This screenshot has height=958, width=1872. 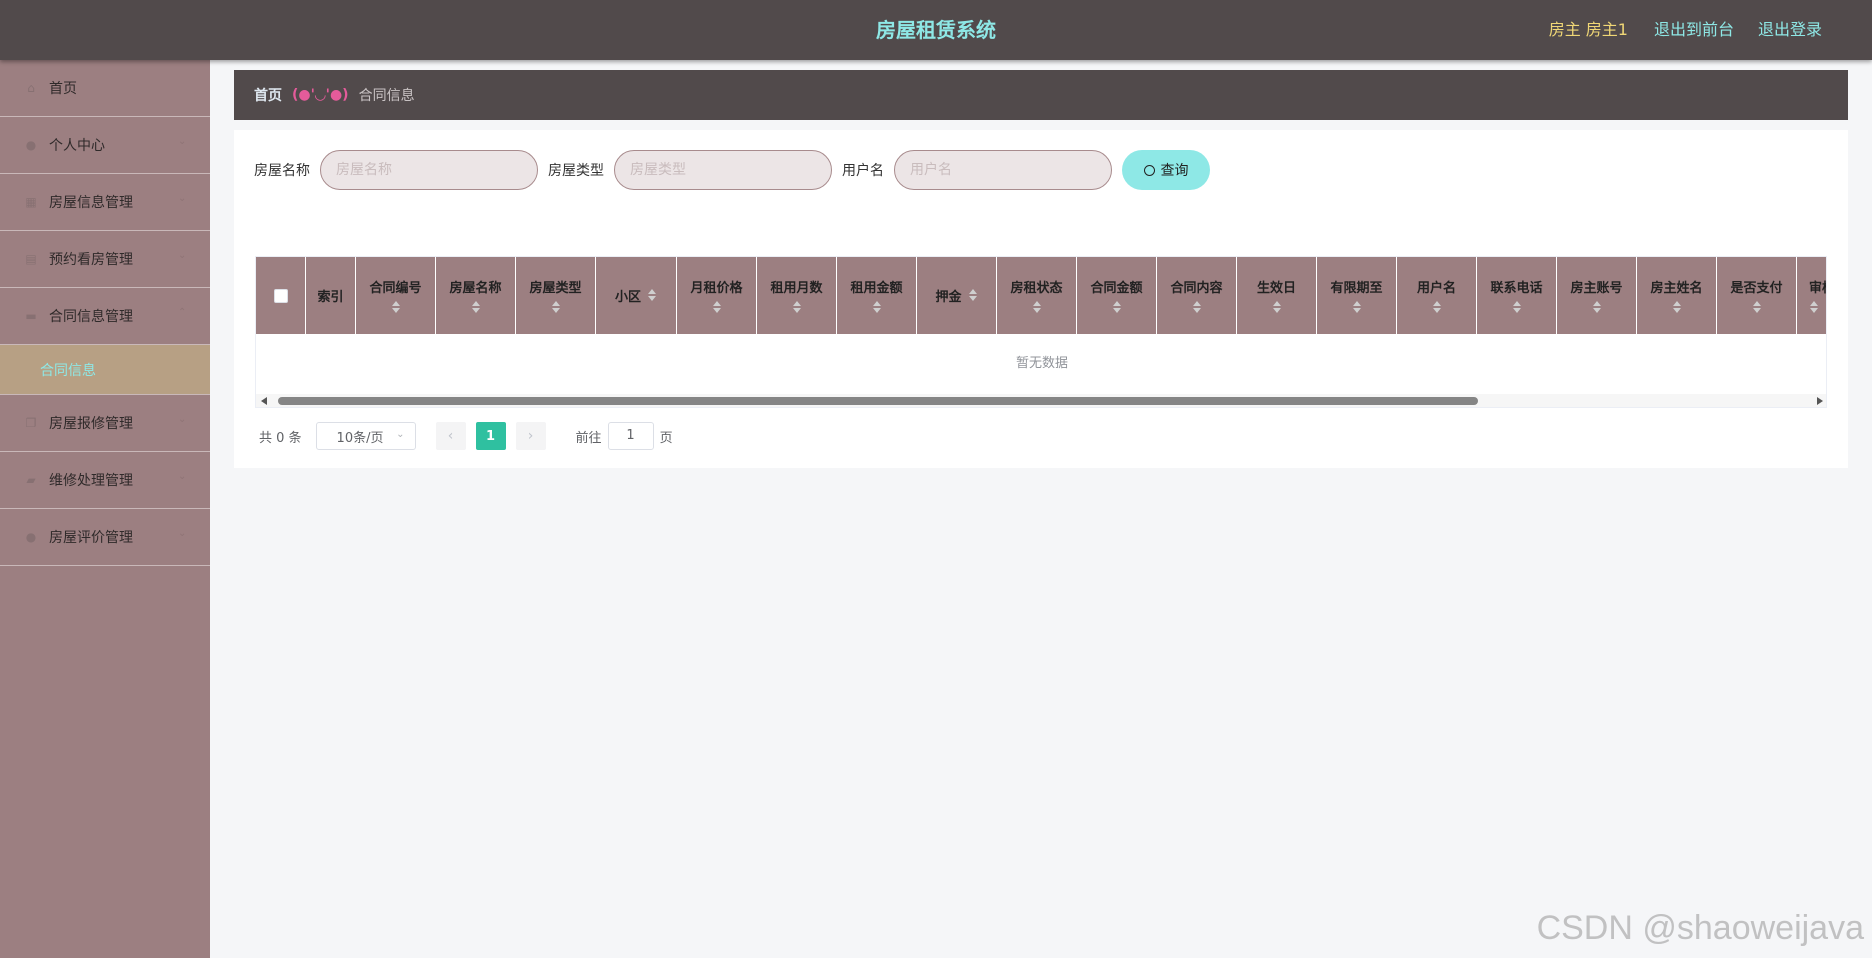 I want to click on search-button-label: 查询, so click(x=1174, y=171).